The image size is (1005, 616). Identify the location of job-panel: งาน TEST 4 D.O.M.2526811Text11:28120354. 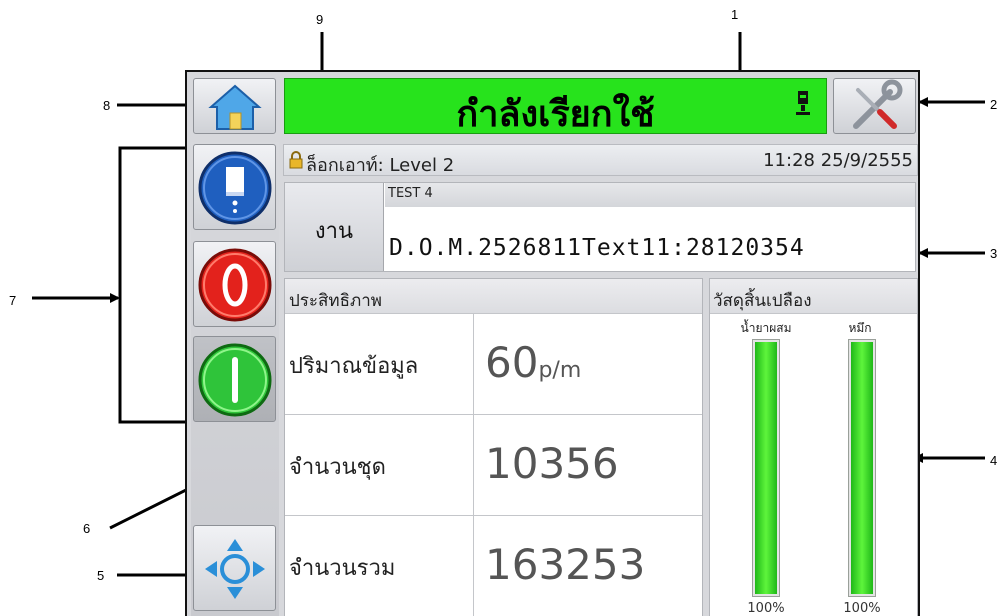
(600, 227).